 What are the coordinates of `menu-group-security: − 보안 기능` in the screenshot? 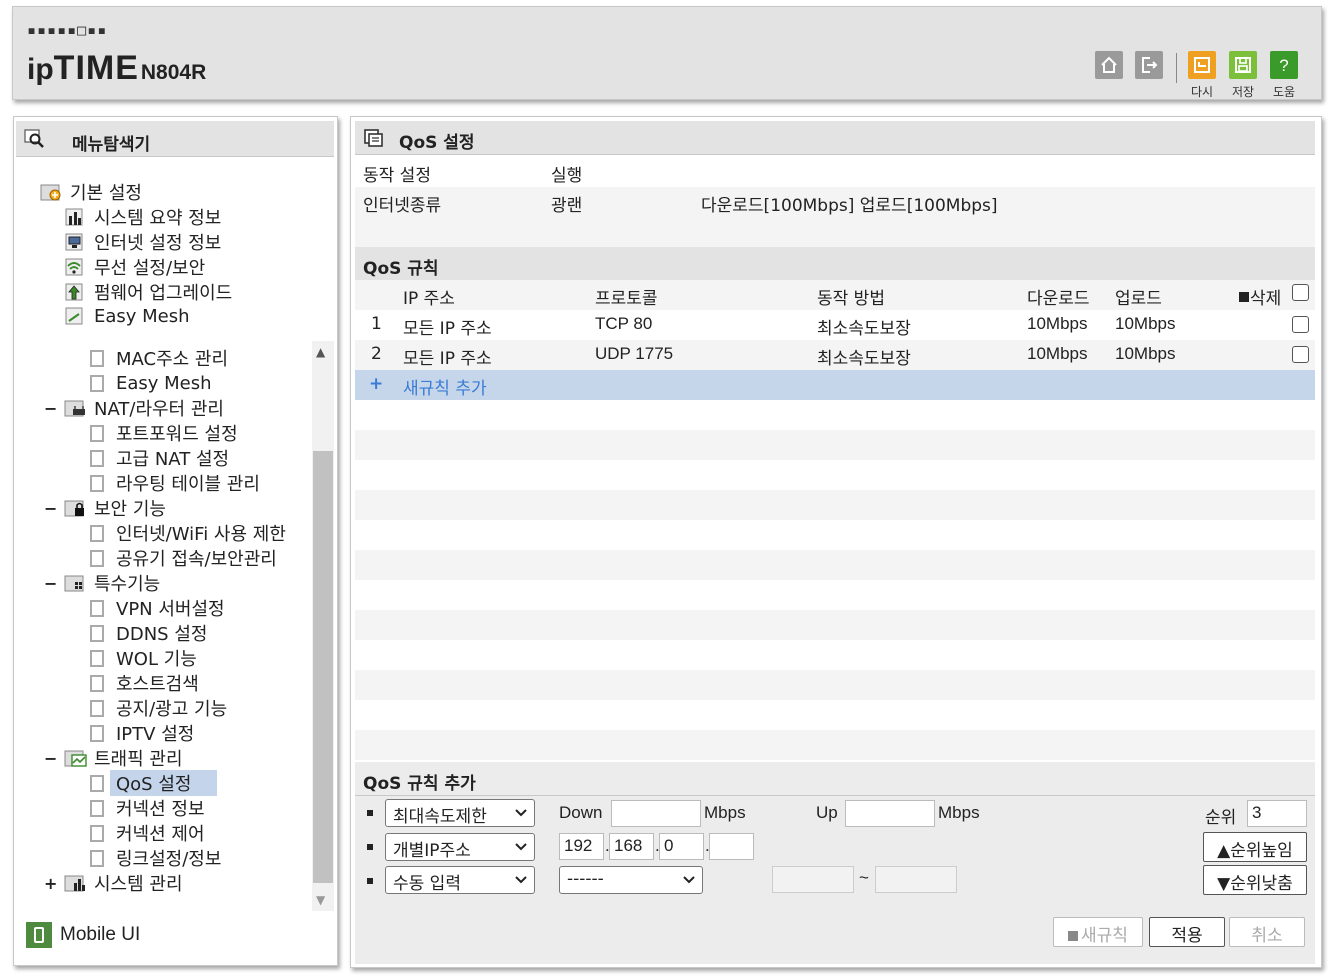 It's located at (105, 508).